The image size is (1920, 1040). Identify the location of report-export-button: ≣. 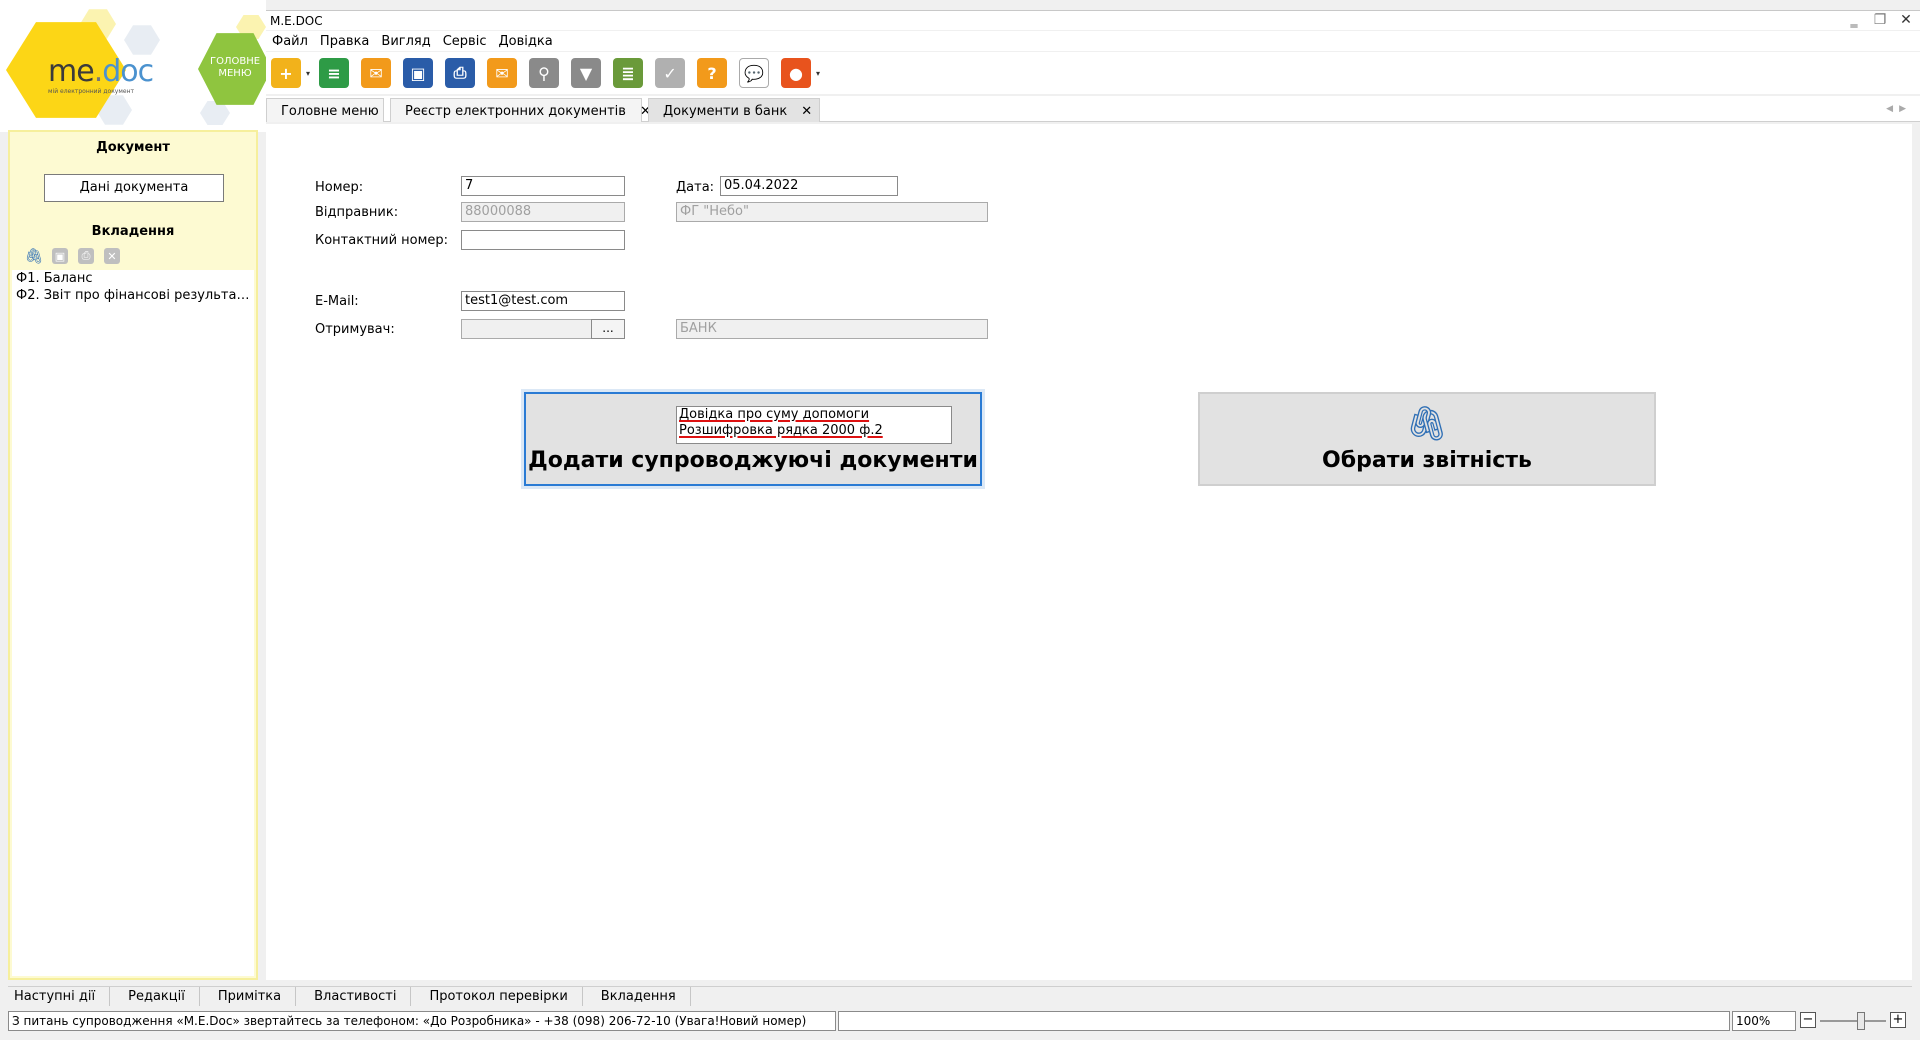
(628, 73).